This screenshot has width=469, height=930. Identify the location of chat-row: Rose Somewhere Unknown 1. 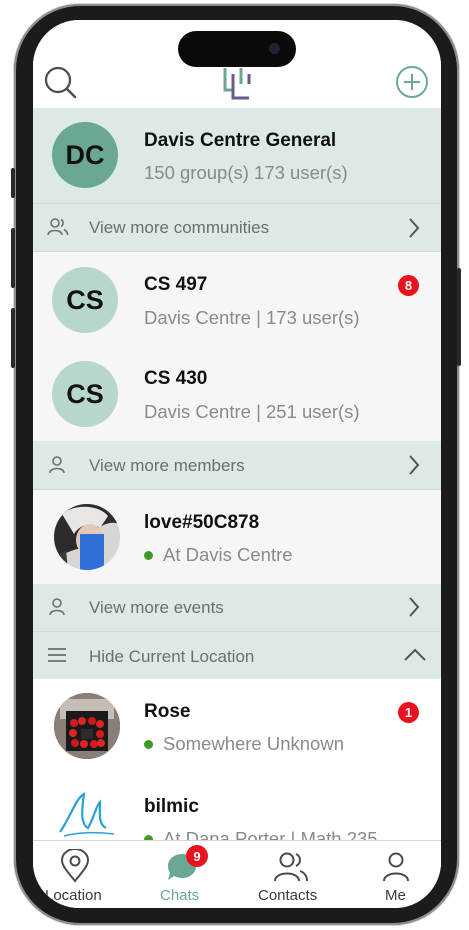
(237, 726).